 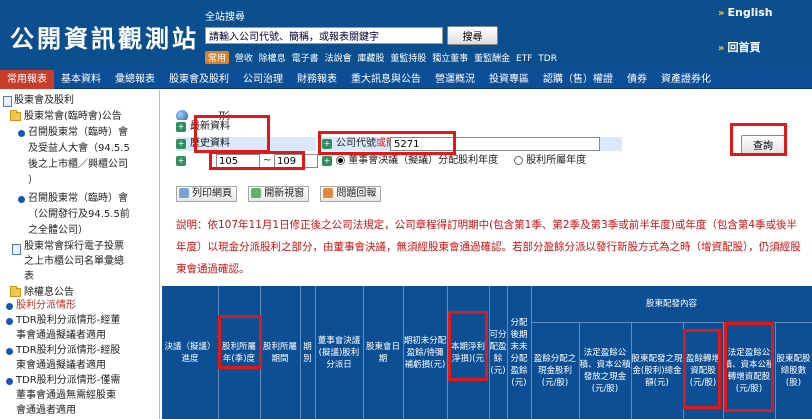 I want to click on quick-link: TDR, so click(x=547, y=59).